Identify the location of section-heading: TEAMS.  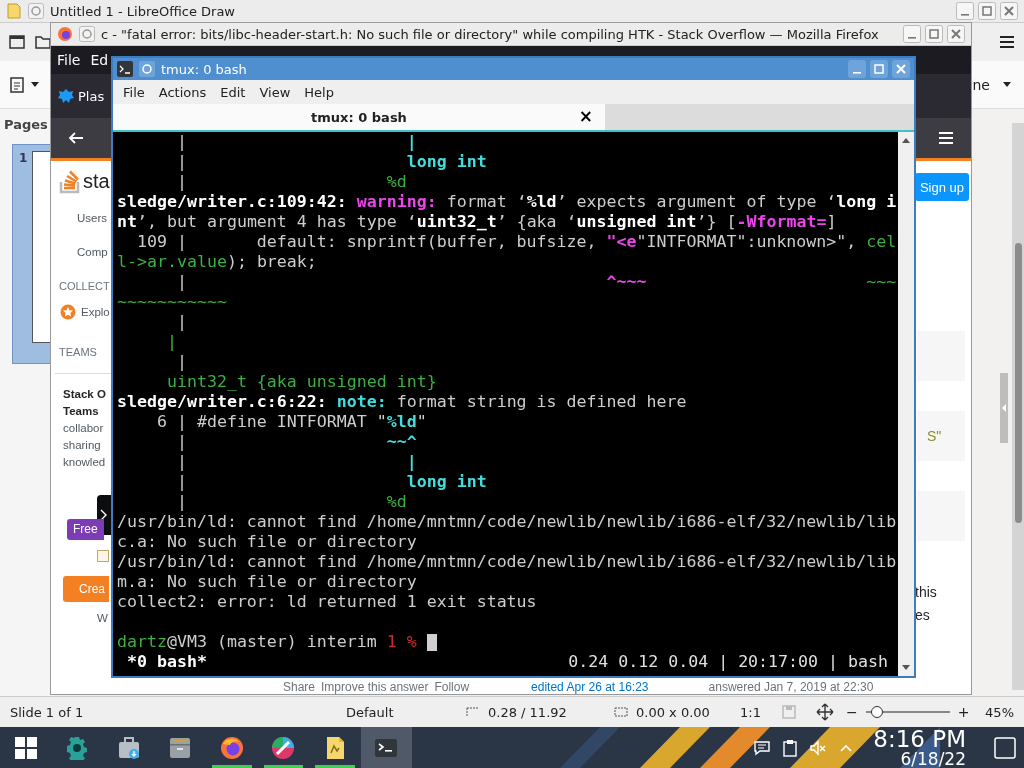
(78, 352).